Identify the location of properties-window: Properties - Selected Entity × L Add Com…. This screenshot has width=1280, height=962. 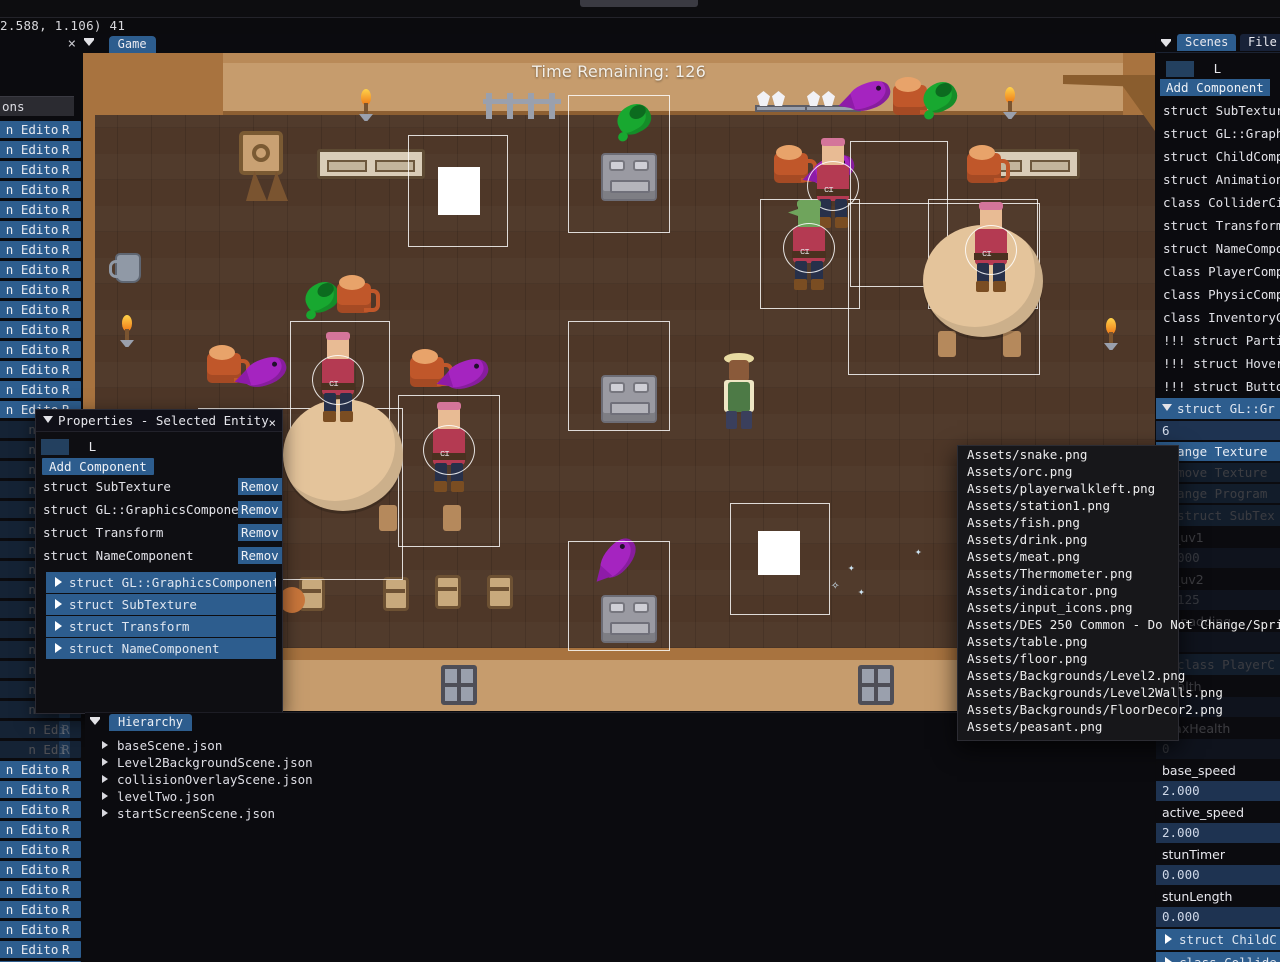
(159, 561).